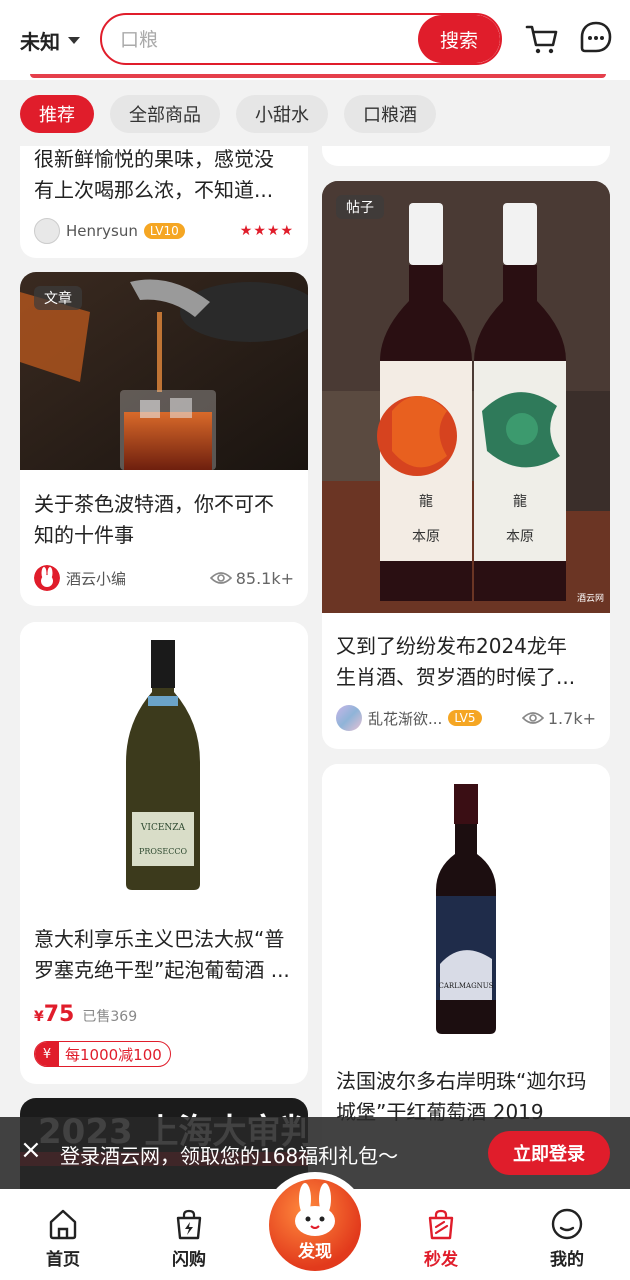 This screenshot has height=1280, width=630. I want to click on header-accent-bar, so click(318, 76).